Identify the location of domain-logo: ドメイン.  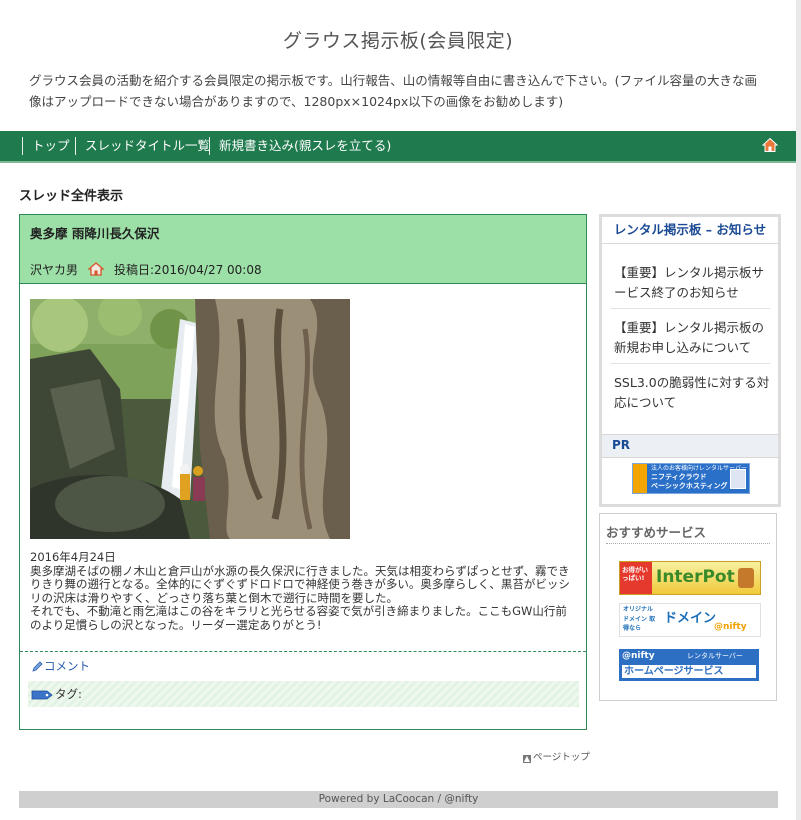
(690, 618).